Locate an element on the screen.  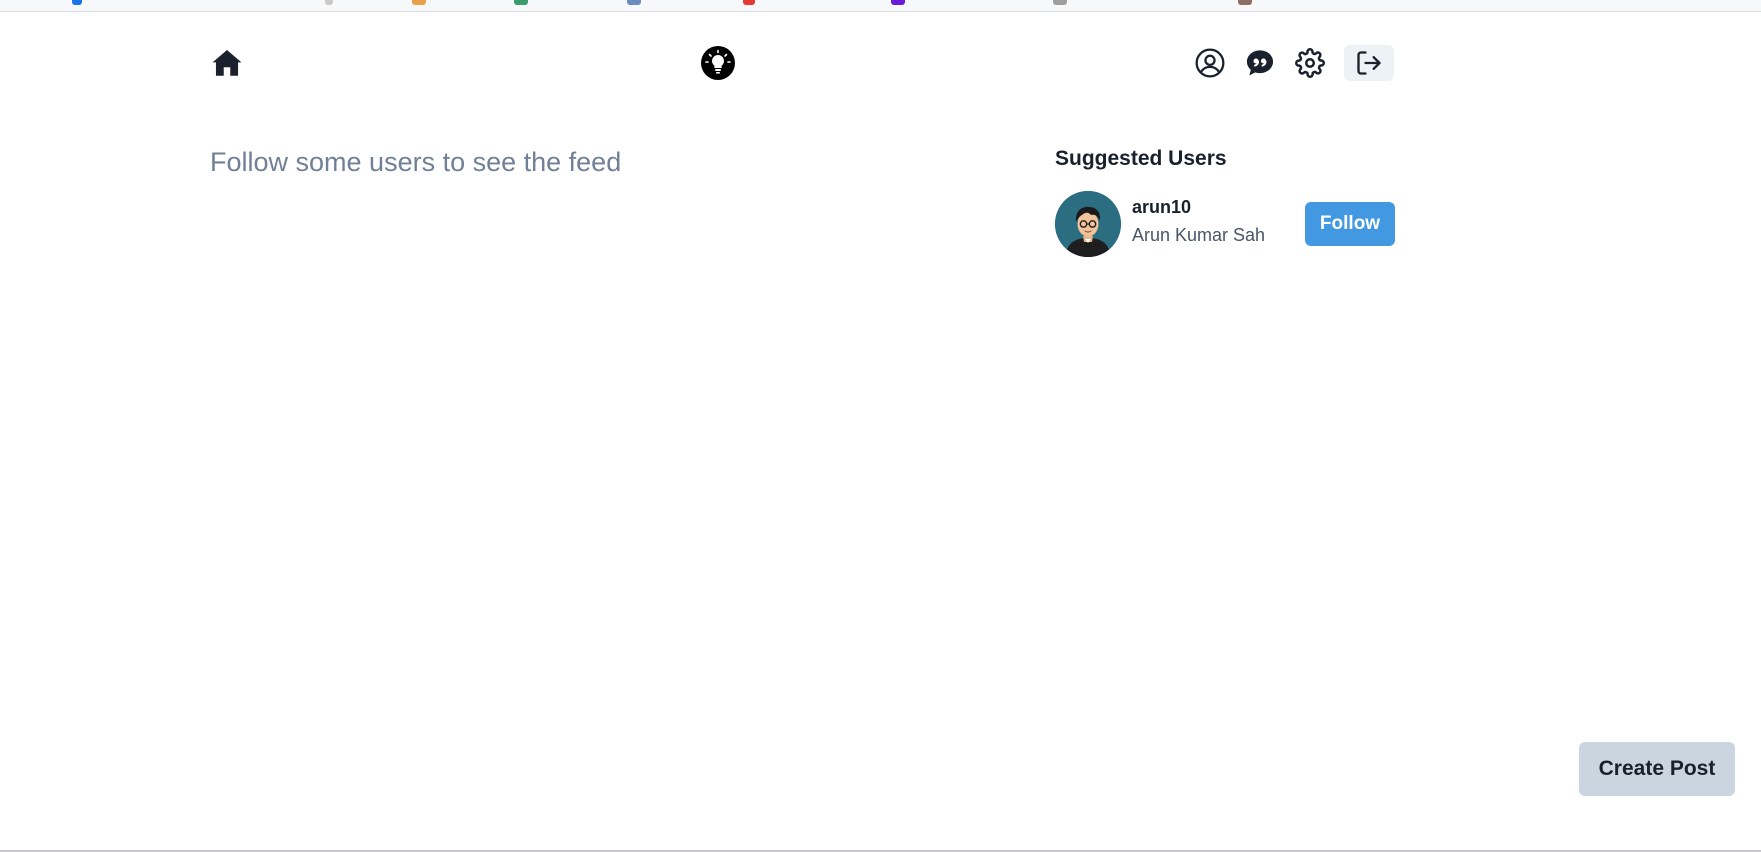
create-post-button: Create Post is located at coordinates (1657, 769).